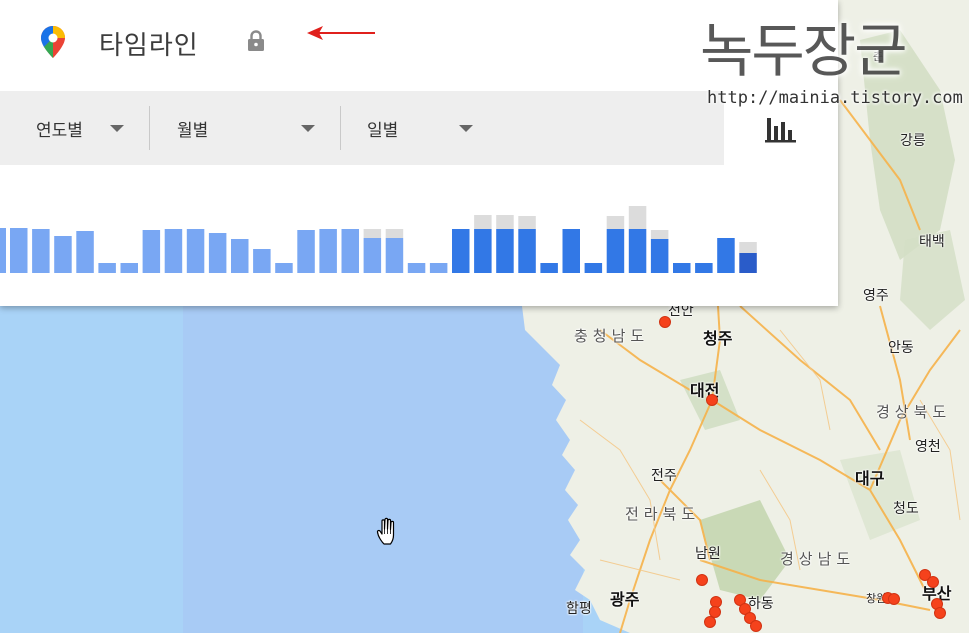  Describe the element at coordinates (59, 130) in the screenshot. I see `filter-year-label: 연도별` at that location.